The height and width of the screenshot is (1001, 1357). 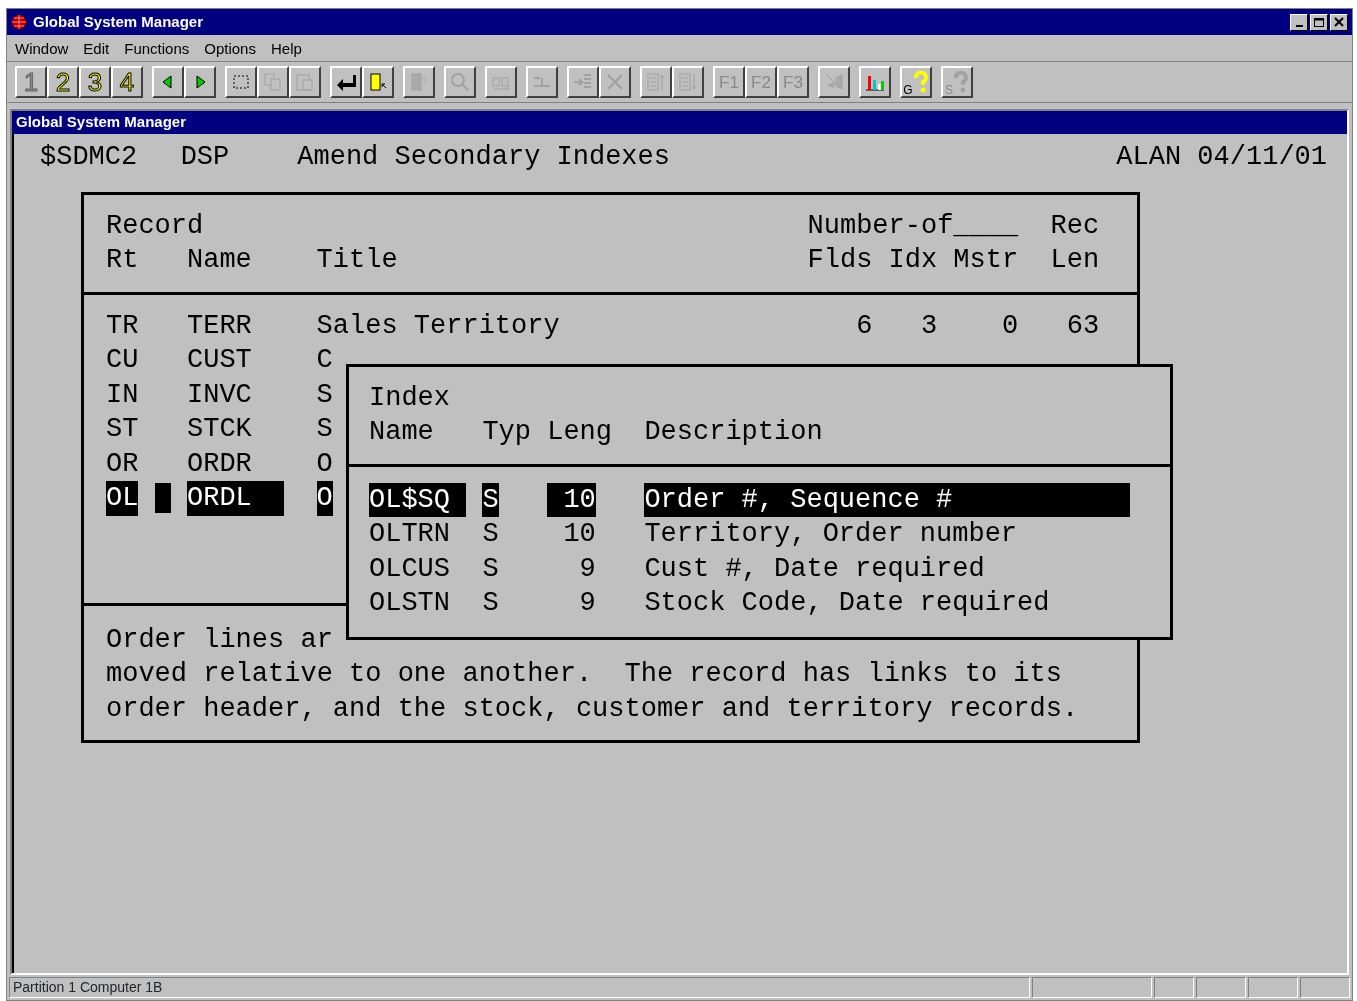 I want to click on column-heading: Number-of____, so click(x=913, y=226).